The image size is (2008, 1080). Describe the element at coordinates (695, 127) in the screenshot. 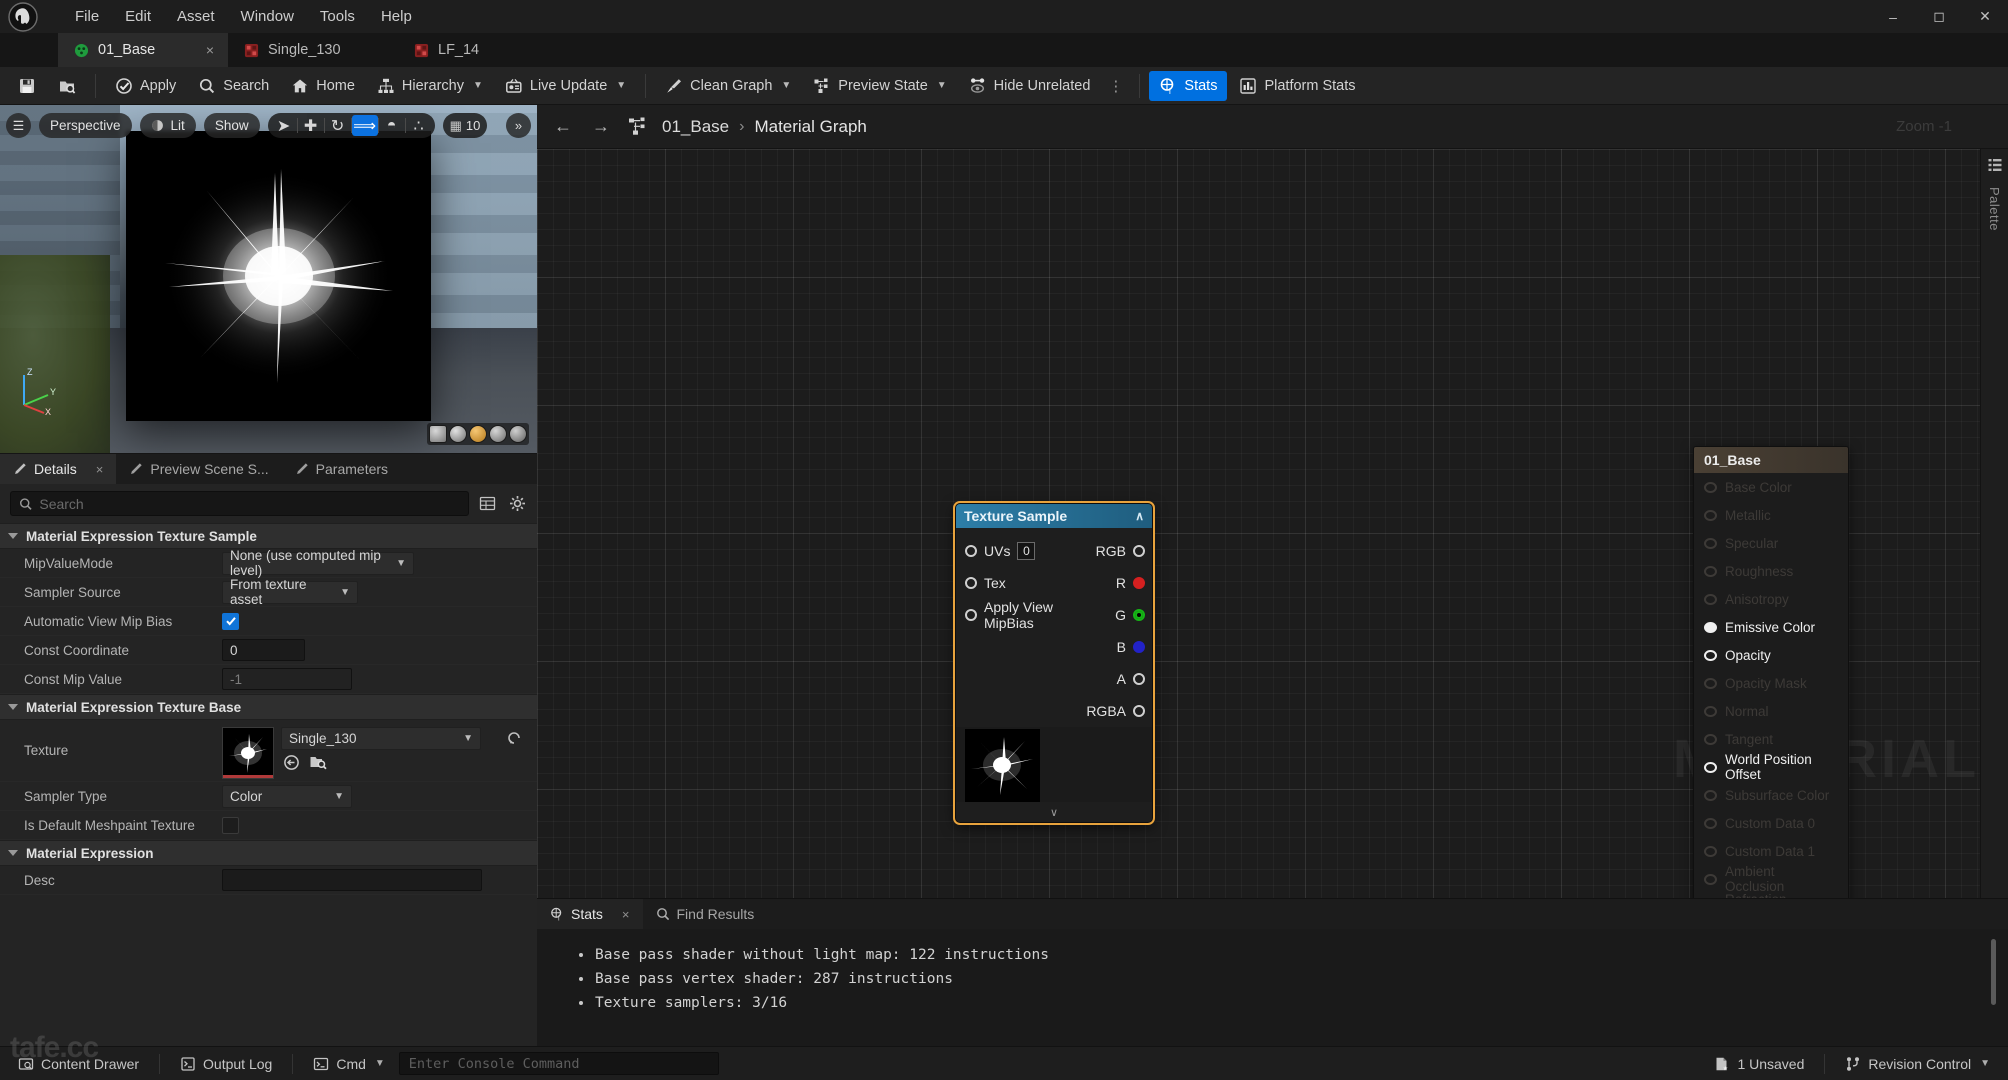

I see `breadcrumb-segment-asset: 01_Base` at that location.